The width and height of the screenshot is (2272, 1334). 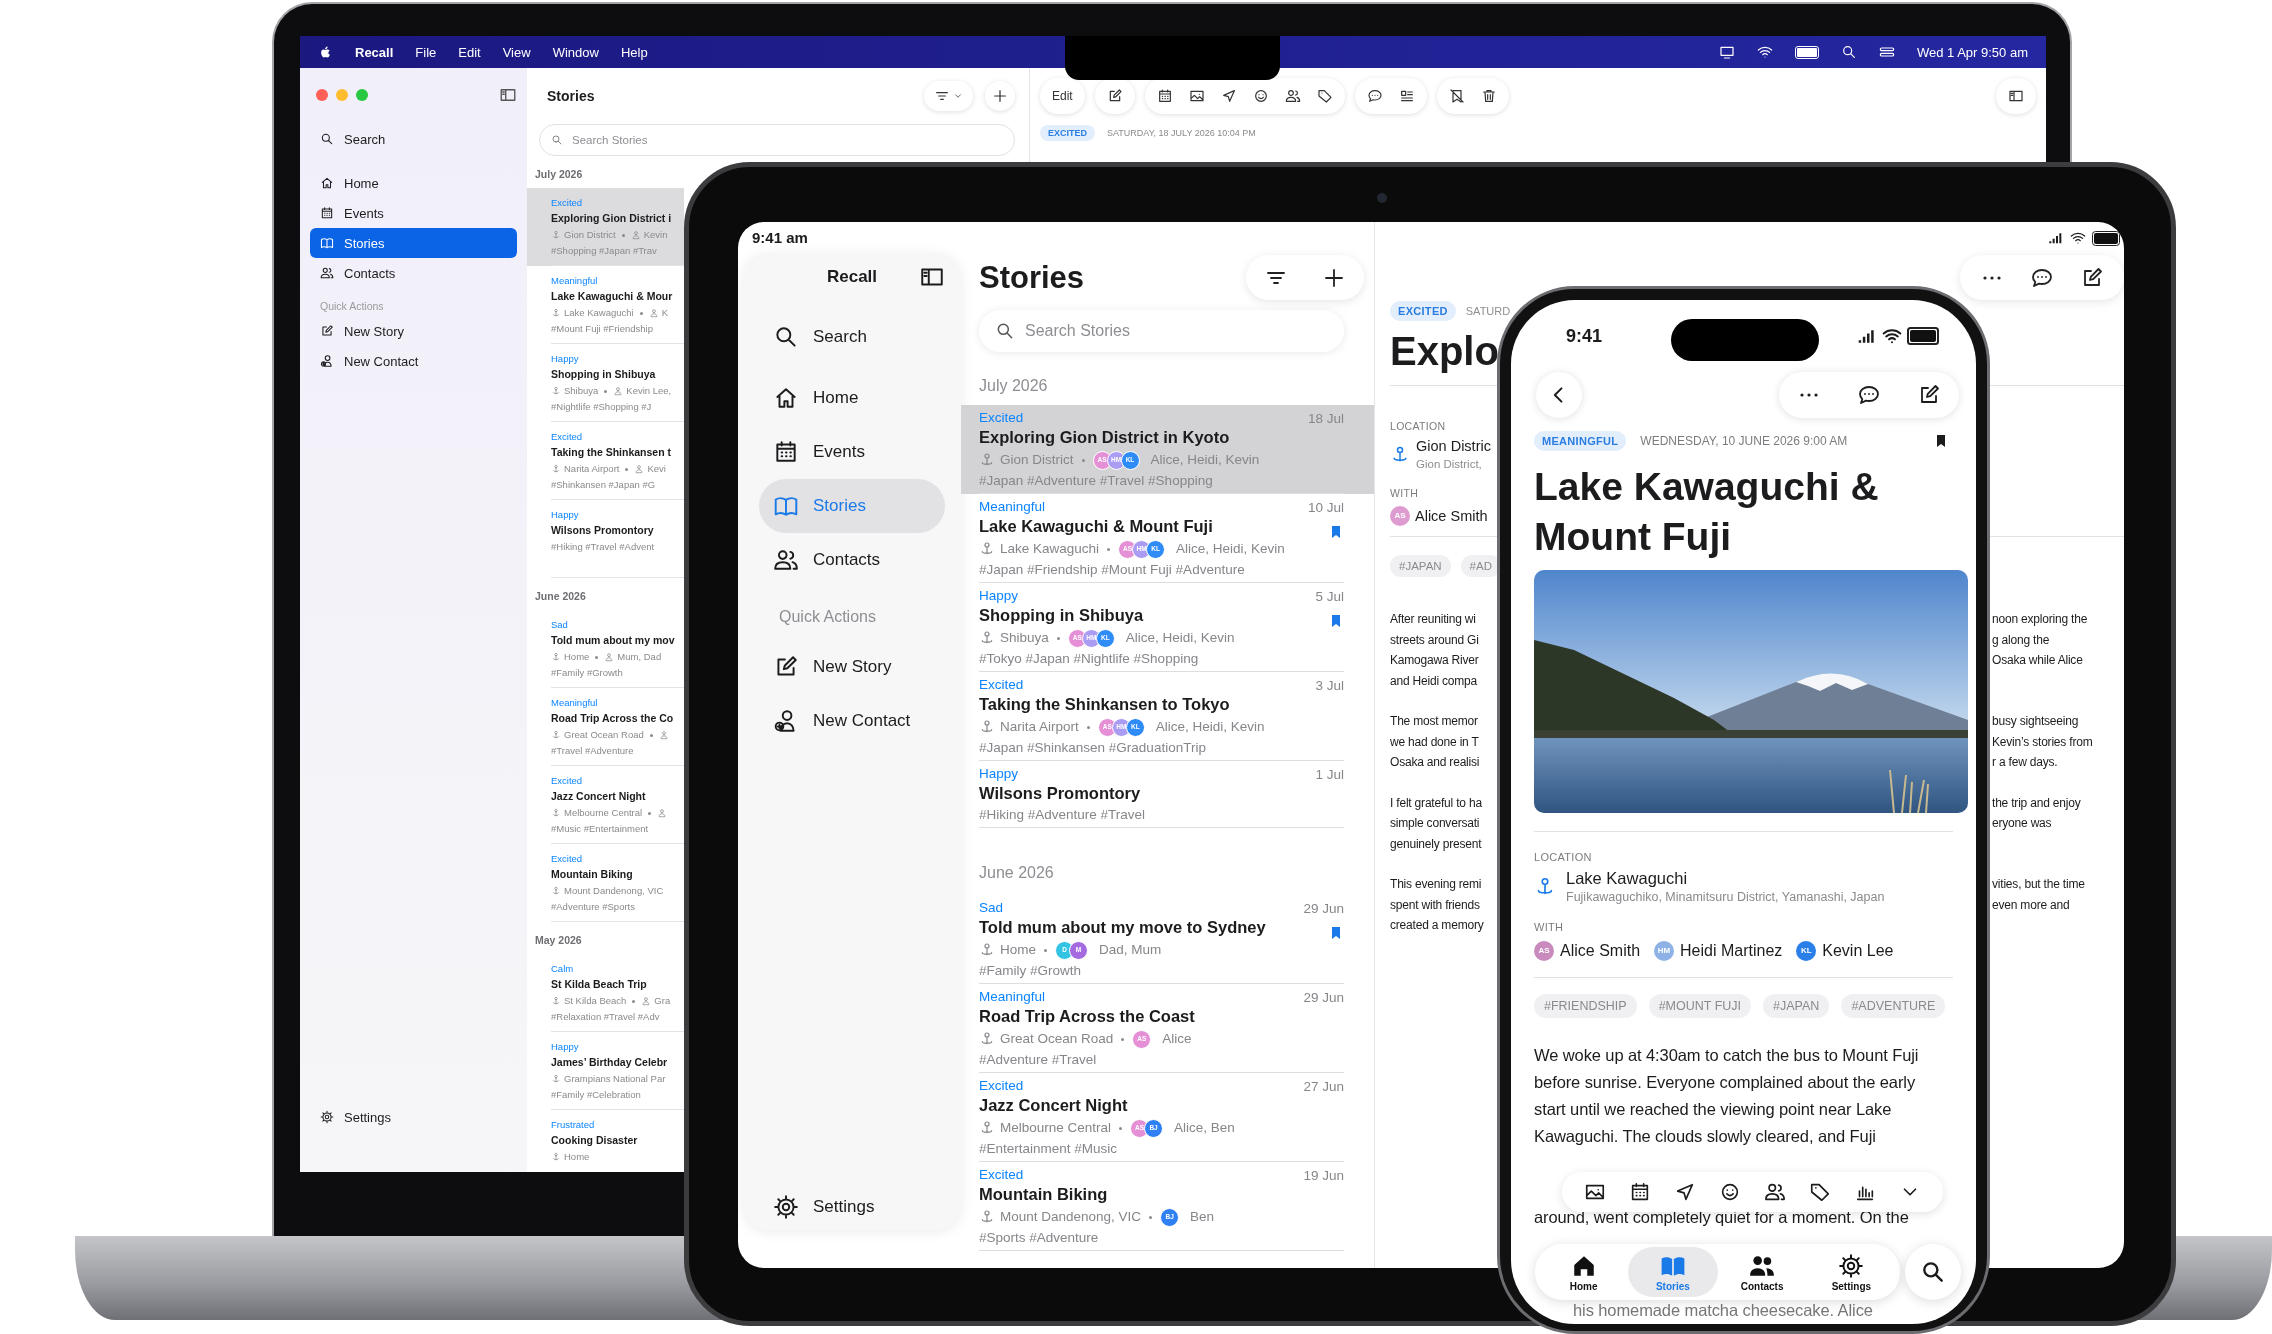 I want to click on add-button, so click(x=1000, y=96).